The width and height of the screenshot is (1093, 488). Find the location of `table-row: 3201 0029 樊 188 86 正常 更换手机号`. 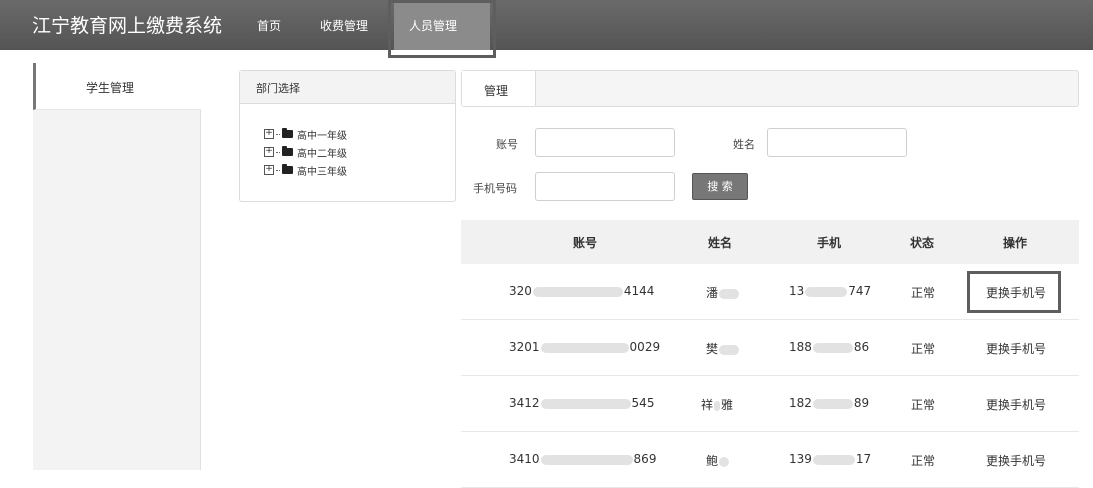

table-row: 3201 0029 樊 188 86 正常 更换手机号 is located at coordinates (770, 348).